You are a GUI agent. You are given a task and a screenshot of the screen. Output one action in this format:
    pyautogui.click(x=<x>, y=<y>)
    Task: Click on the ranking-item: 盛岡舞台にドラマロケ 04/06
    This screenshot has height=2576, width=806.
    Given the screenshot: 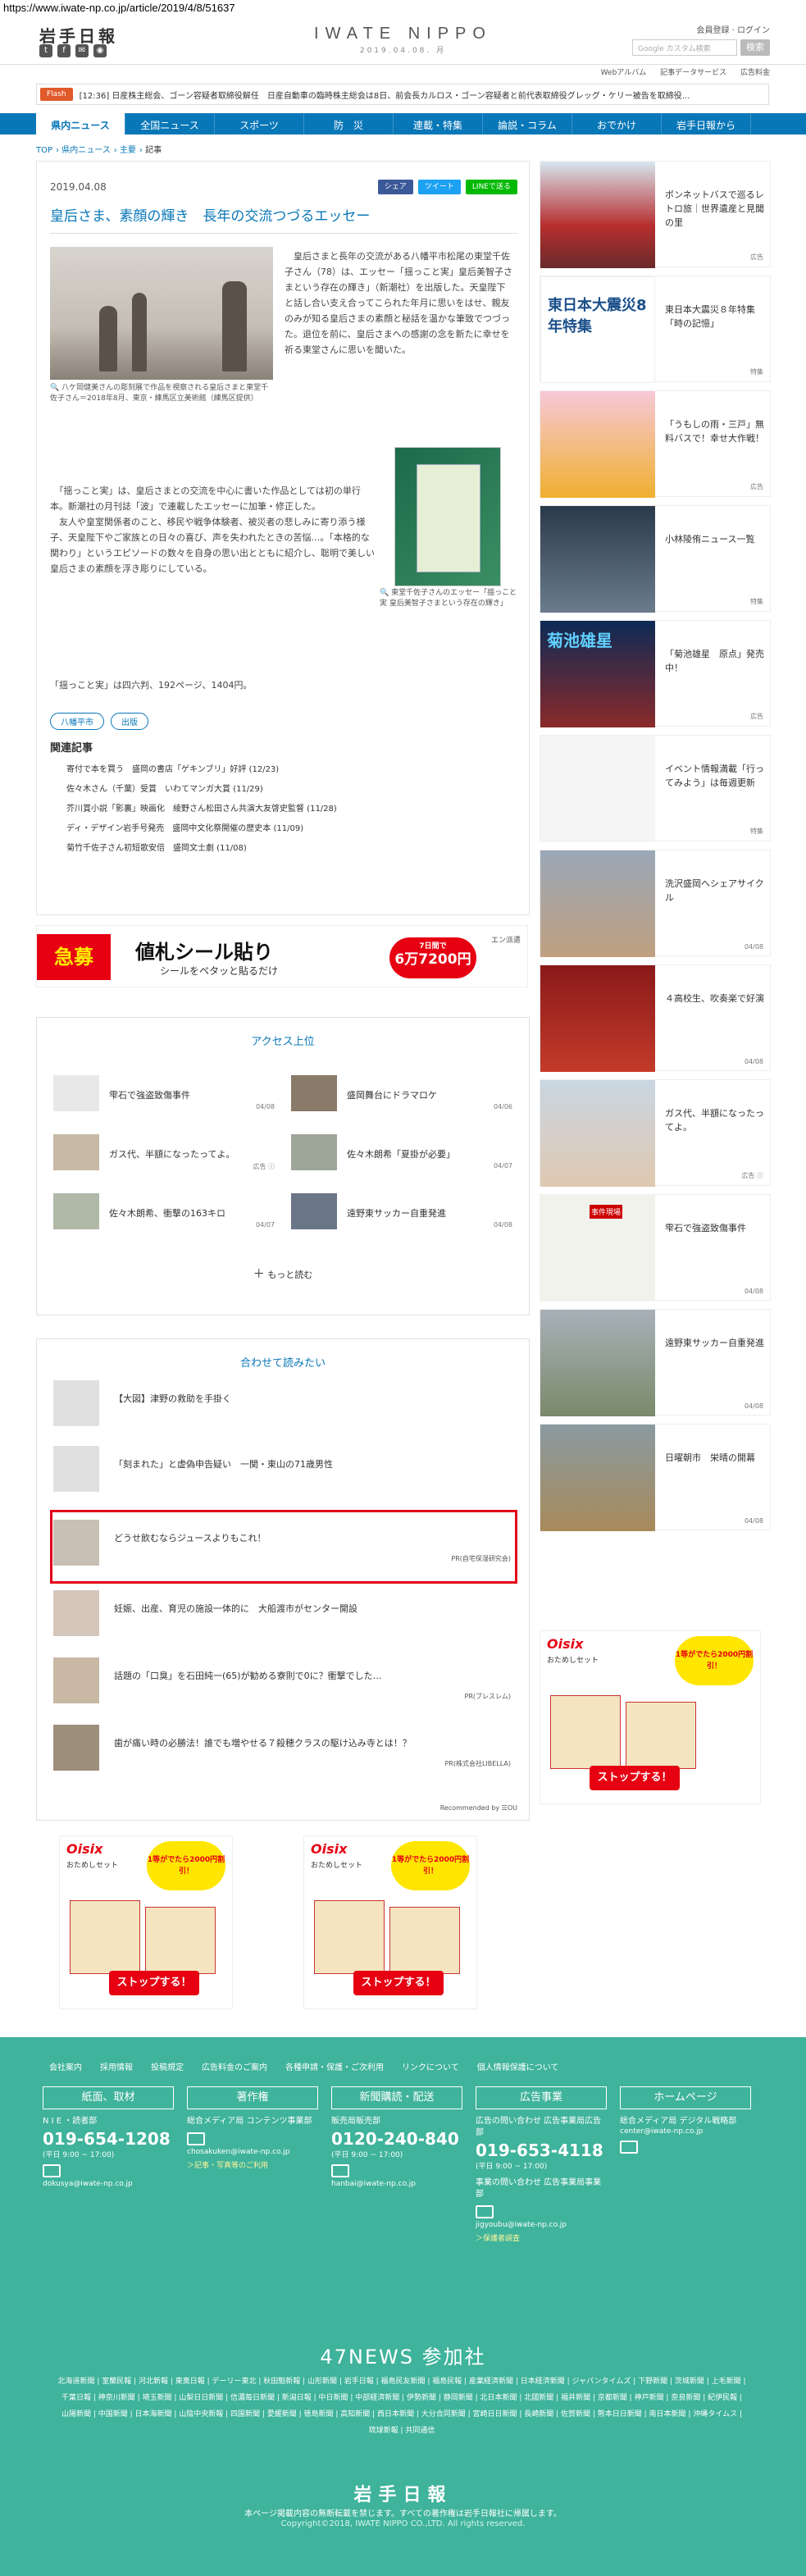 What is the action you would take?
    pyautogui.click(x=401, y=1094)
    